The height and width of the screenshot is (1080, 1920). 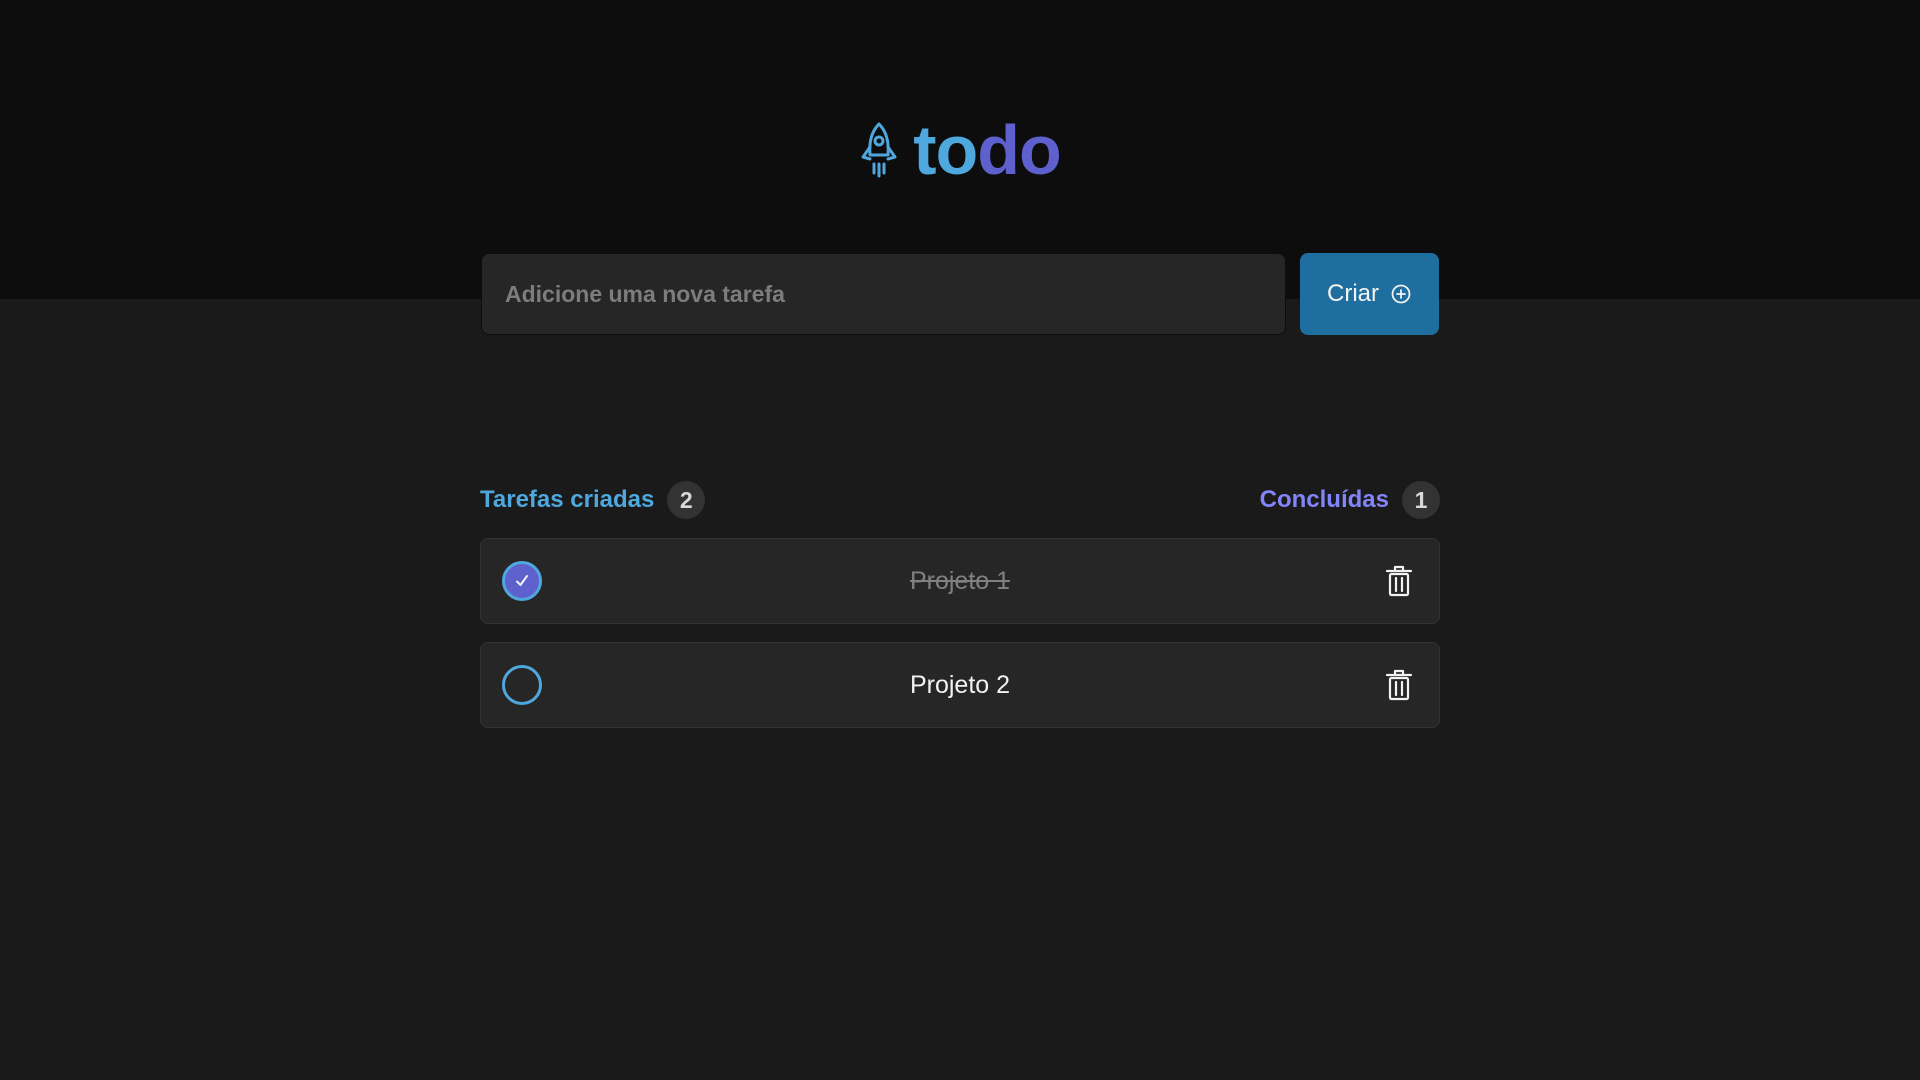 I want to click on task-item: Projeto 2, so click(x=960, y=685).